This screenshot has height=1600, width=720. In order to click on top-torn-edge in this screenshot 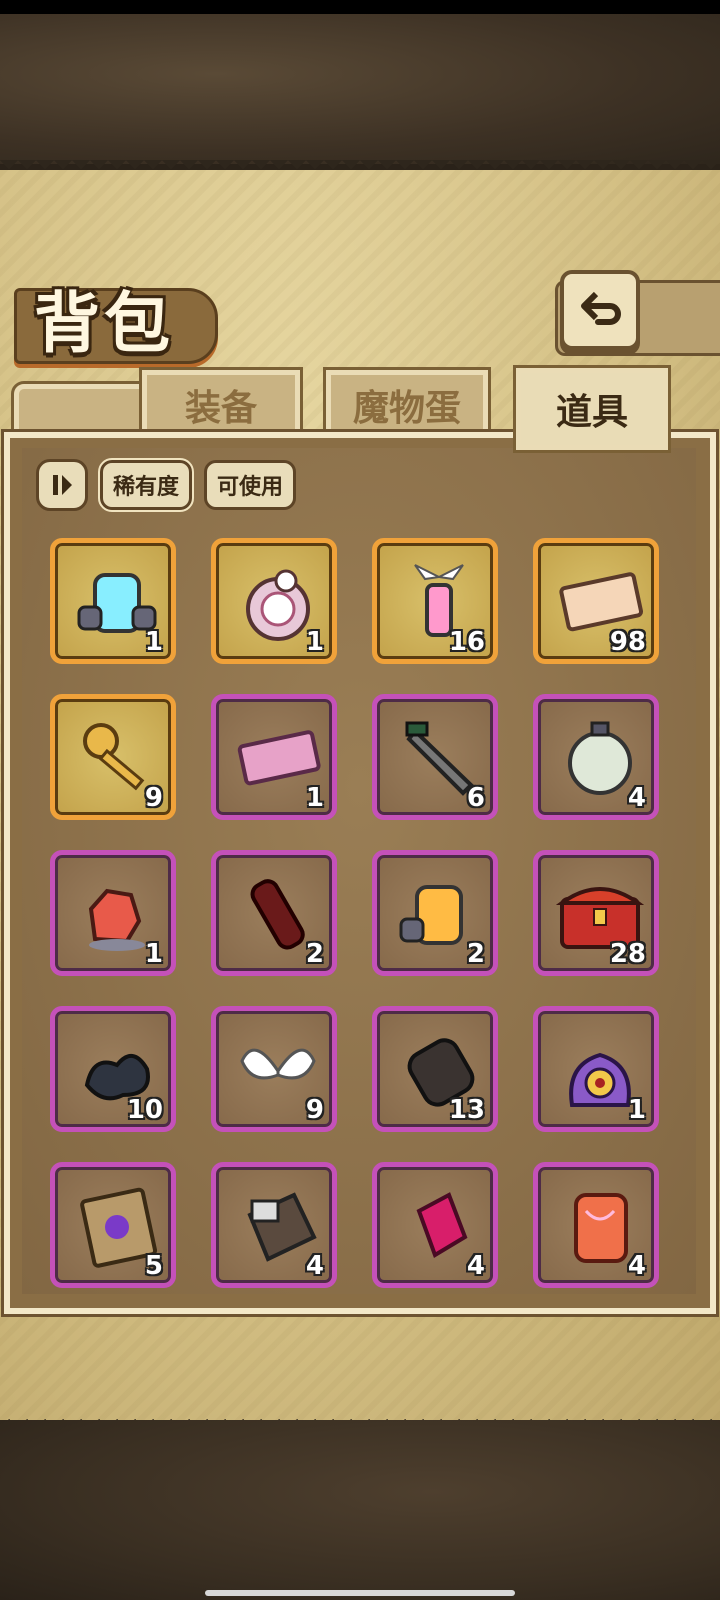, I will do `click(360, 169)`.